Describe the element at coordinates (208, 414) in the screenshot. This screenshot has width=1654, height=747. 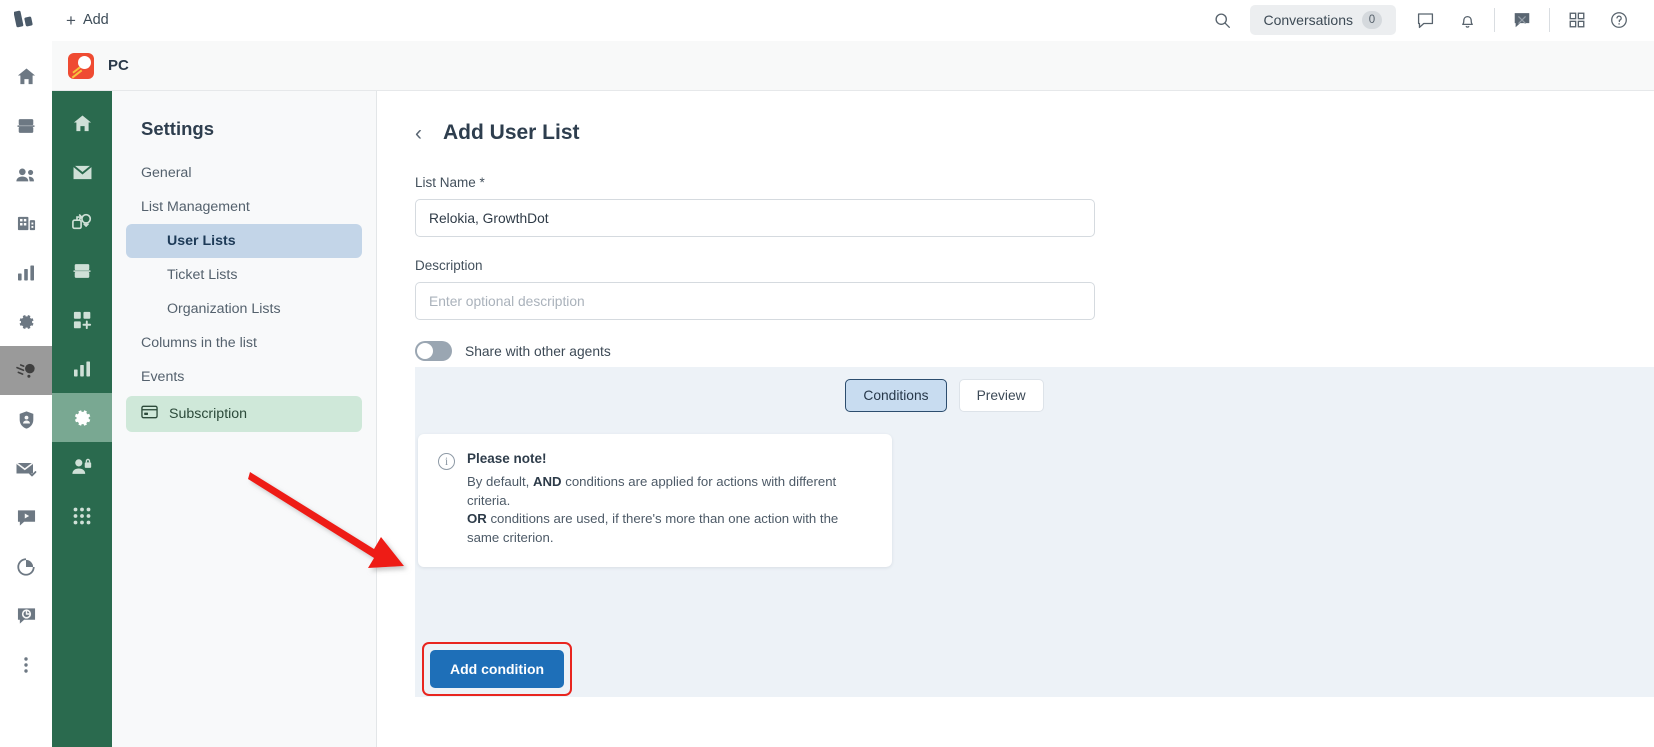
I see `settings-item-subscription-label: Subscription` at that location.